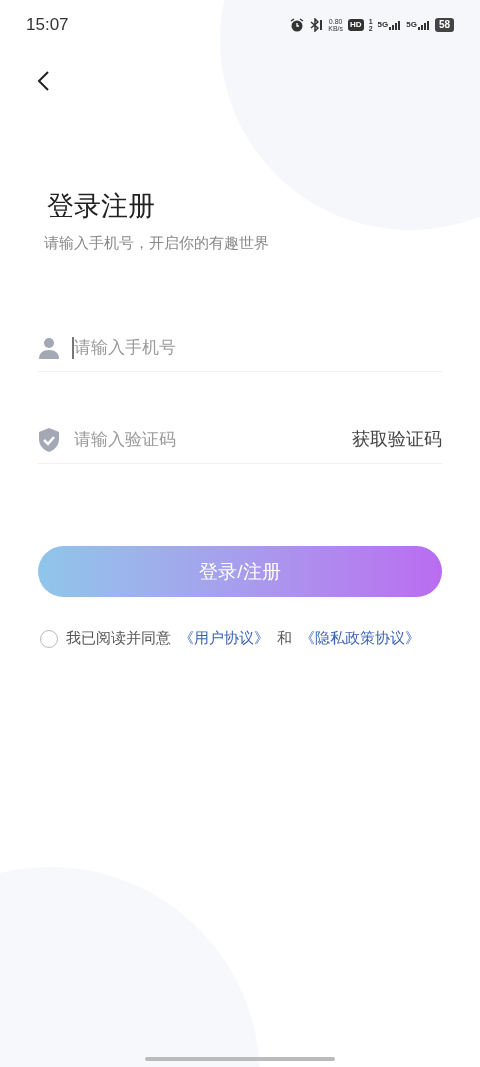 The height and width of the screenshot is (1067, 480). I want to click on page-subtitle: 请输入手机号，开启你的有趣世界, so click(157, 242).